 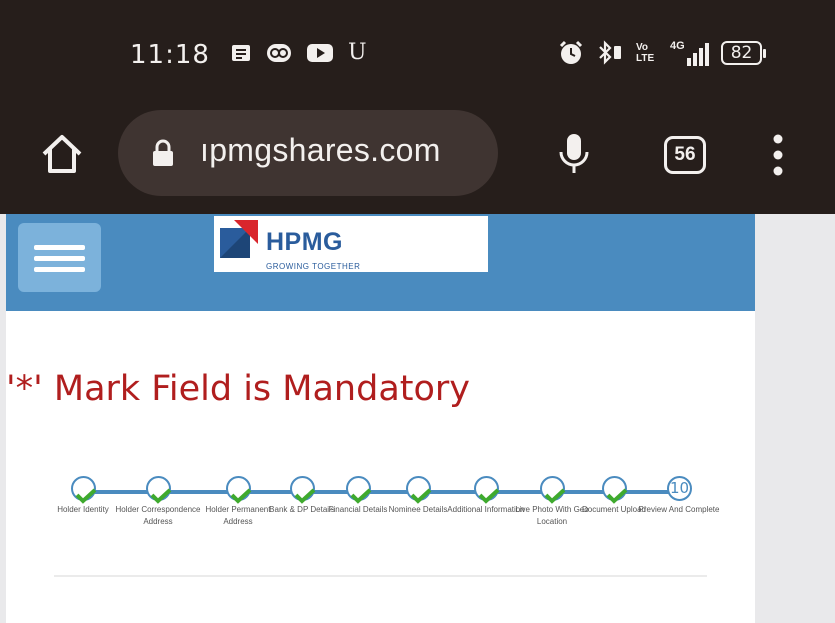 I want to click on system-icons: Vo LTE 4G 82, so click(x=662, y=53).